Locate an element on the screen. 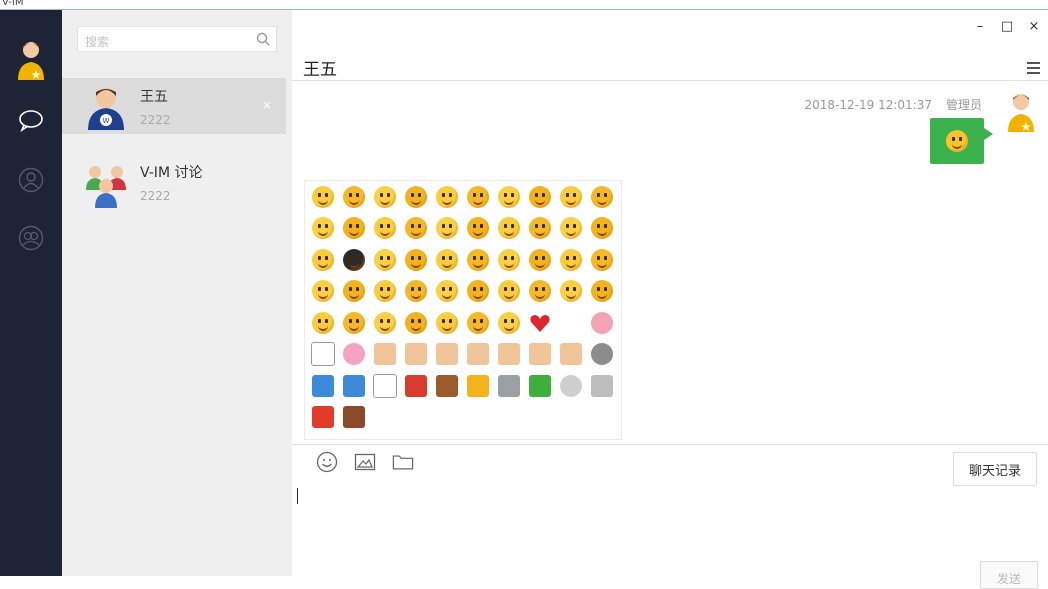 The image size is (1048, 589). minimize-button: – is located at coordinates (980, 26).